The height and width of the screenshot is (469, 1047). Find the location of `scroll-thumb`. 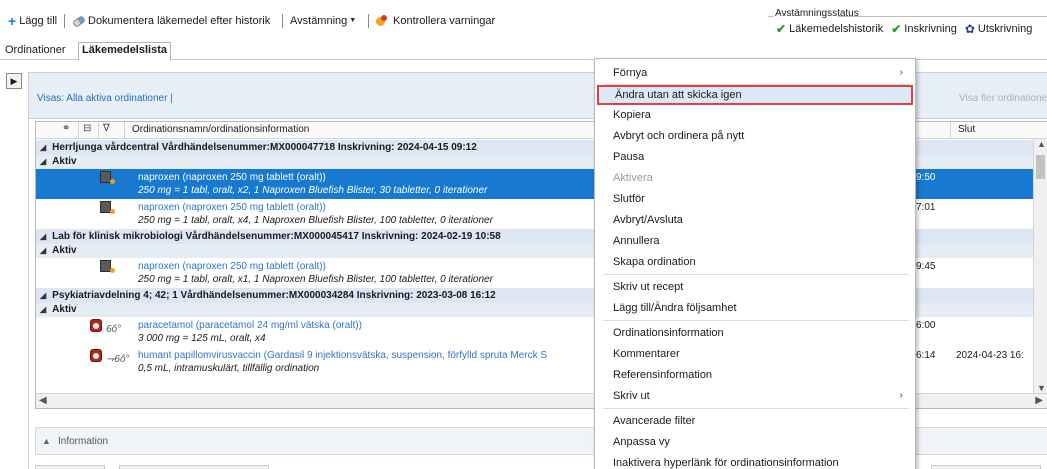

scroll-thumb is located at coordinates (1040, 167).